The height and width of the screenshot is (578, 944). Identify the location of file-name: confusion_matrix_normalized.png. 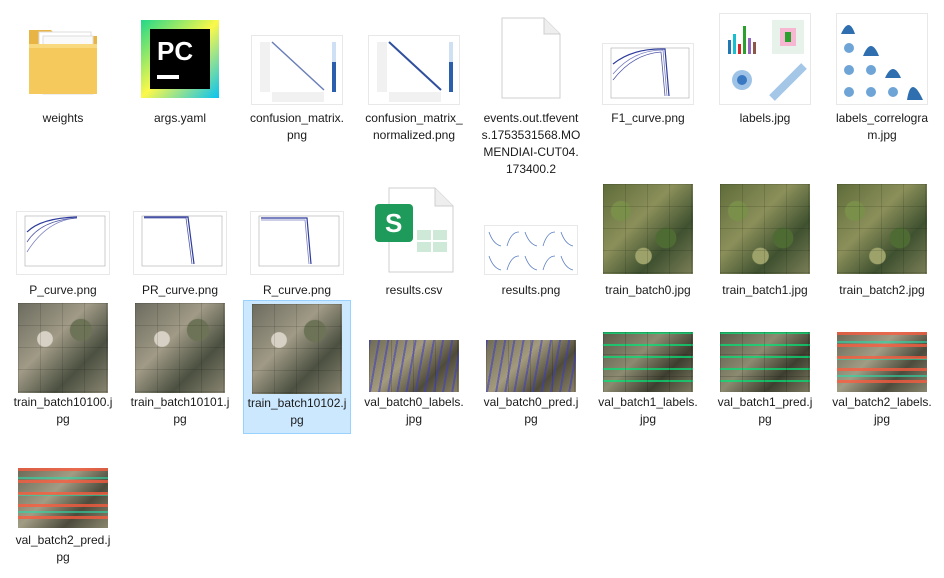
(414, 126).